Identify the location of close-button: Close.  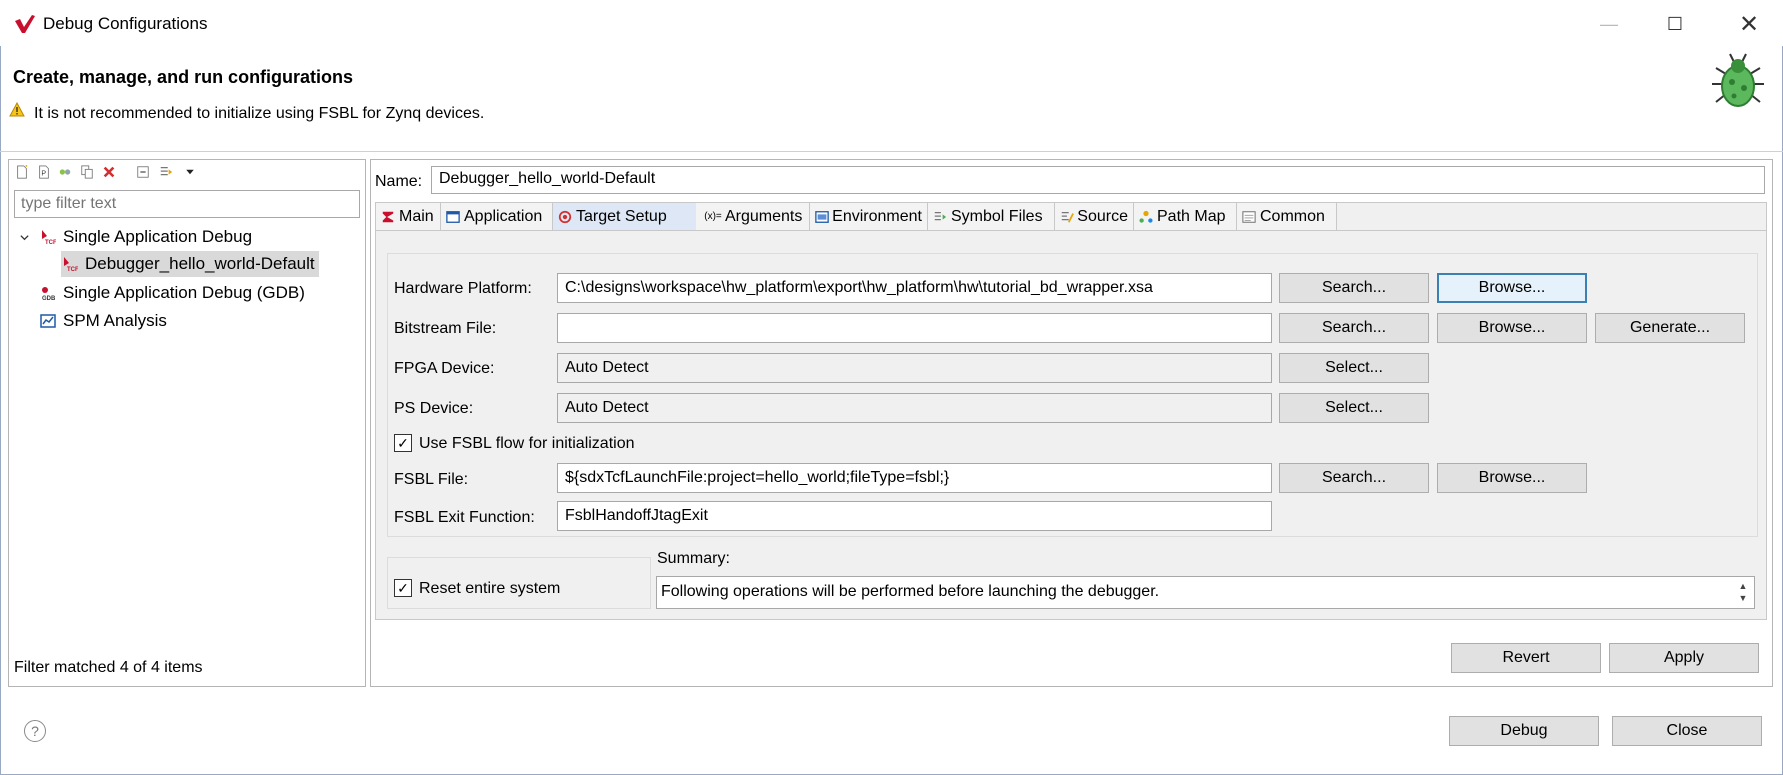
(1687, 731).